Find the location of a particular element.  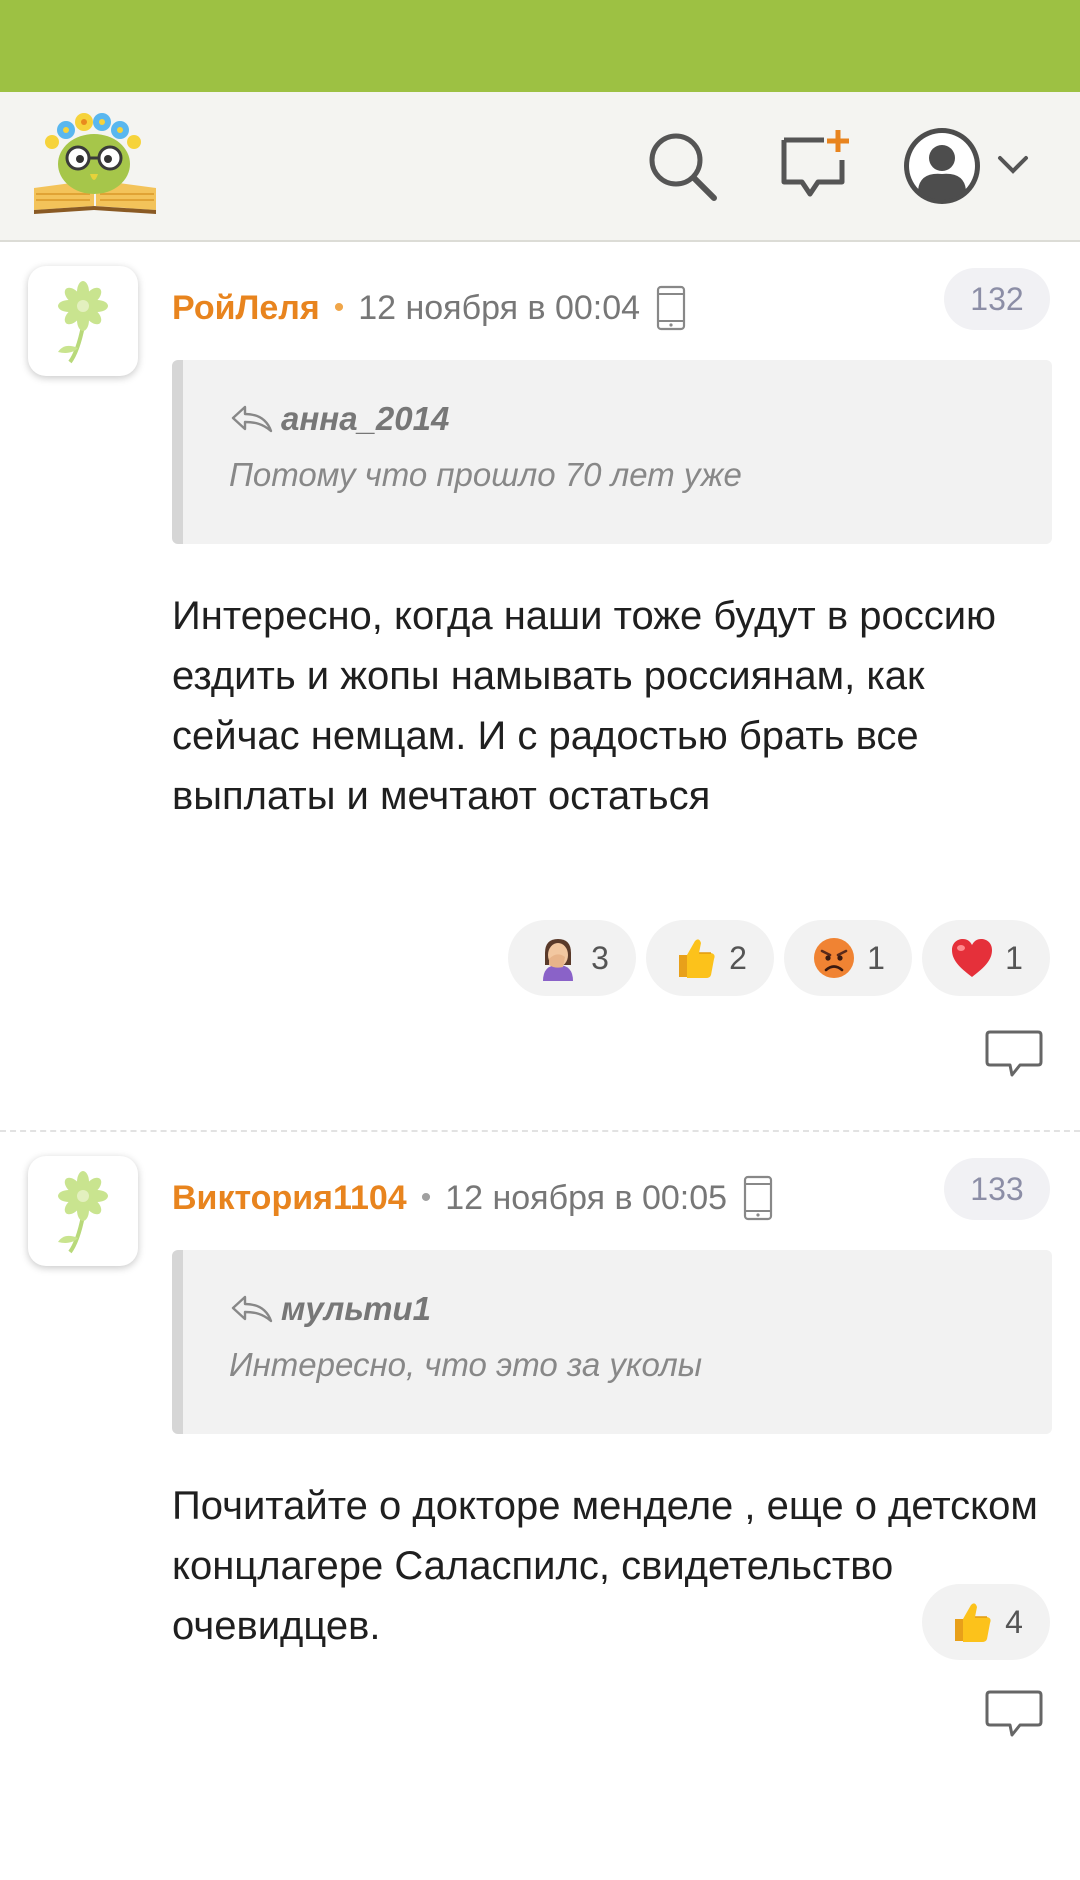

search-icon is located at coordinates (683, 167).